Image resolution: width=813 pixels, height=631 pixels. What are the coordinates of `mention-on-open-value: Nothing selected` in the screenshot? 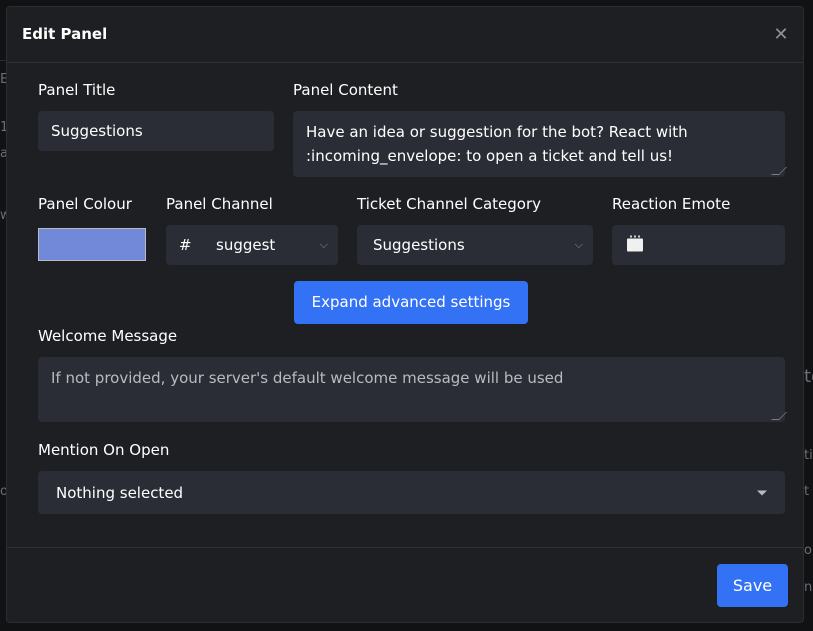 It's located at (120, 492).